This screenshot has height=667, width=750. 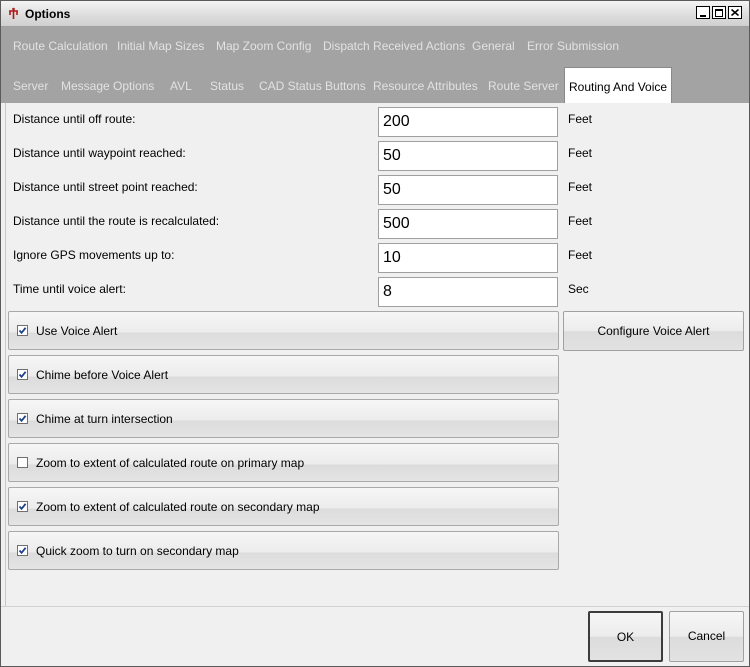 I want to click on ok-button: OK, so click(x=625, y=636).